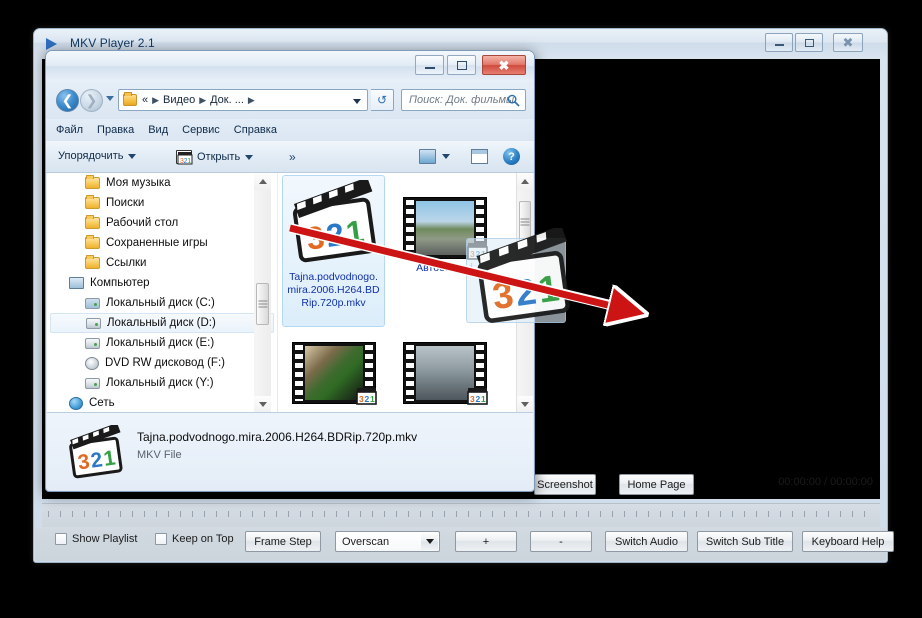 This screenshot has width=922, height=618. Describe the element at coordinates (262, 304) in the screenshot. I see `navigation-scrollbar-thumb` at that location.